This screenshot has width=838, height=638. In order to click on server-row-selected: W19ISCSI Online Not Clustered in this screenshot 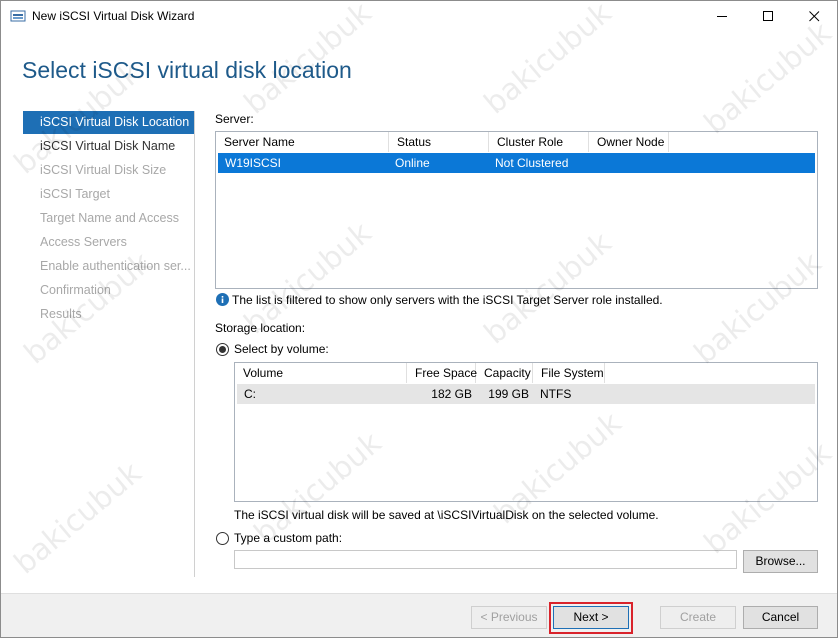, I will do `click(516, 163)`.